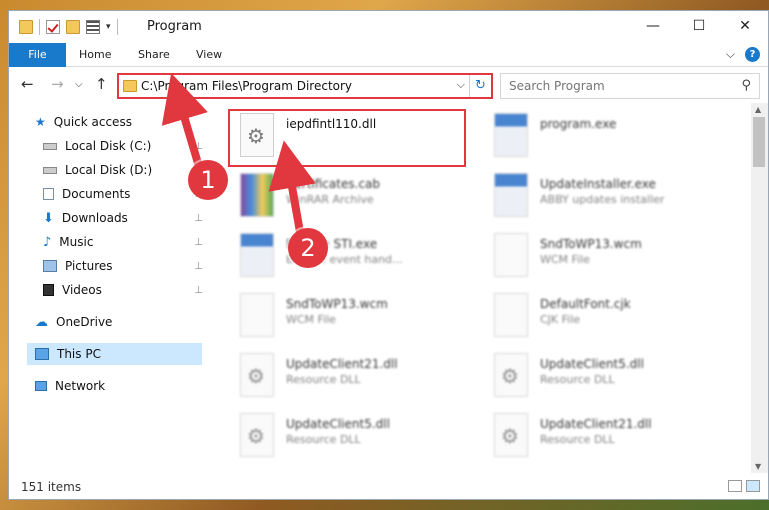 Image resolution: width=769 pixels, height=510 pixels. What do you see at coordinates (47, 242) in the screenshot?
I see `music-icon: ♪` at bounding box center [47, 242].